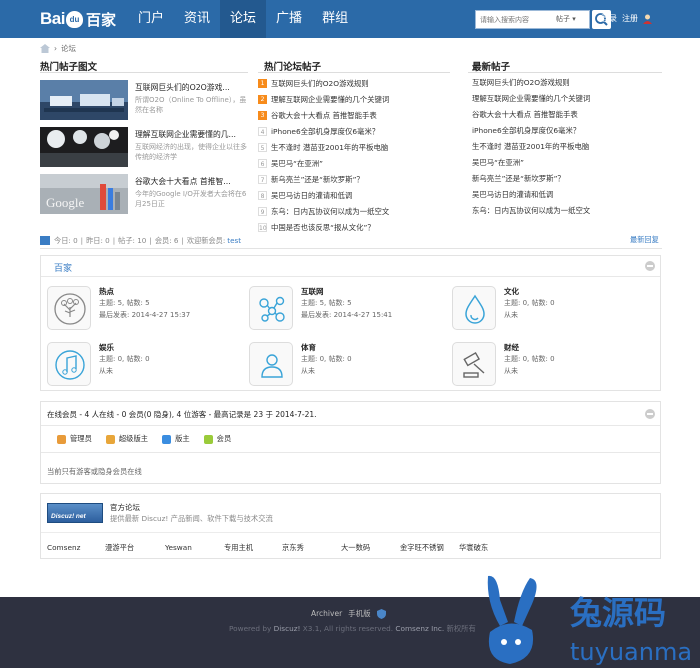 The width and height of the screenshot is (700, 668). I want to click on nav-item-portal: 门户, so click(151, 19).